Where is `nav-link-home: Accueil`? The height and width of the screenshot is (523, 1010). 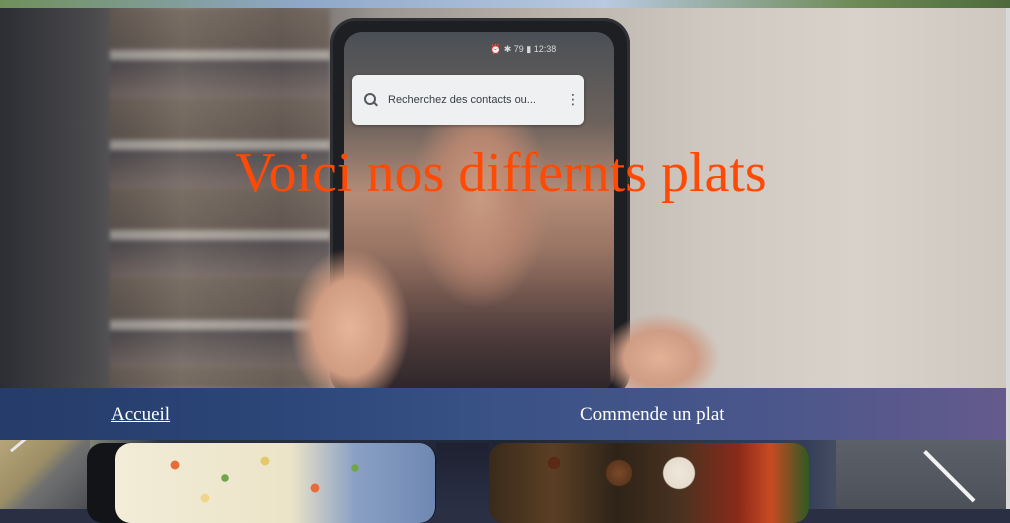 nav-link-home: Accueil is located at coordinates (140, 415).